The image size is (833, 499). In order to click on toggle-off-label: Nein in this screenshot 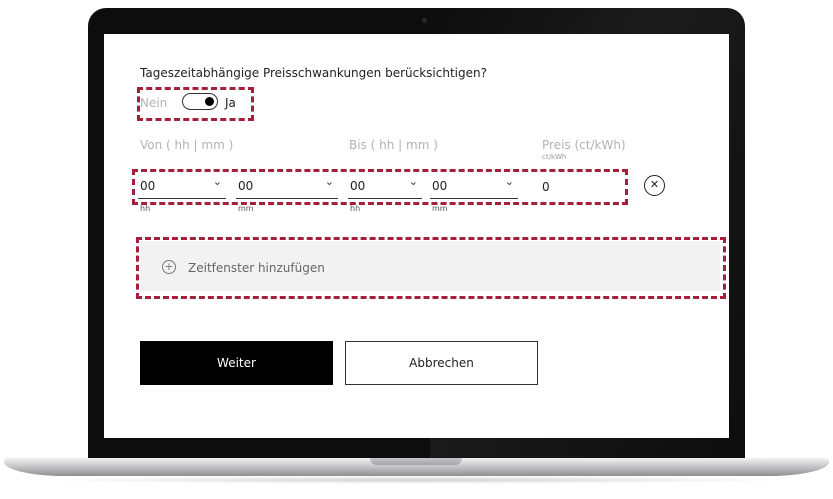, I will do `click(154, 103)`.